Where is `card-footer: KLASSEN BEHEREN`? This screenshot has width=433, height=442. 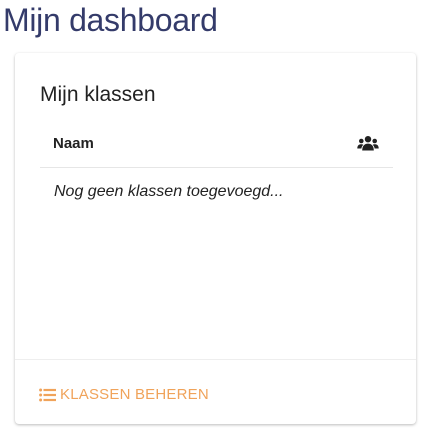 card-footer: KLASSEN BEHEREN is located at coordinates (215, 392).